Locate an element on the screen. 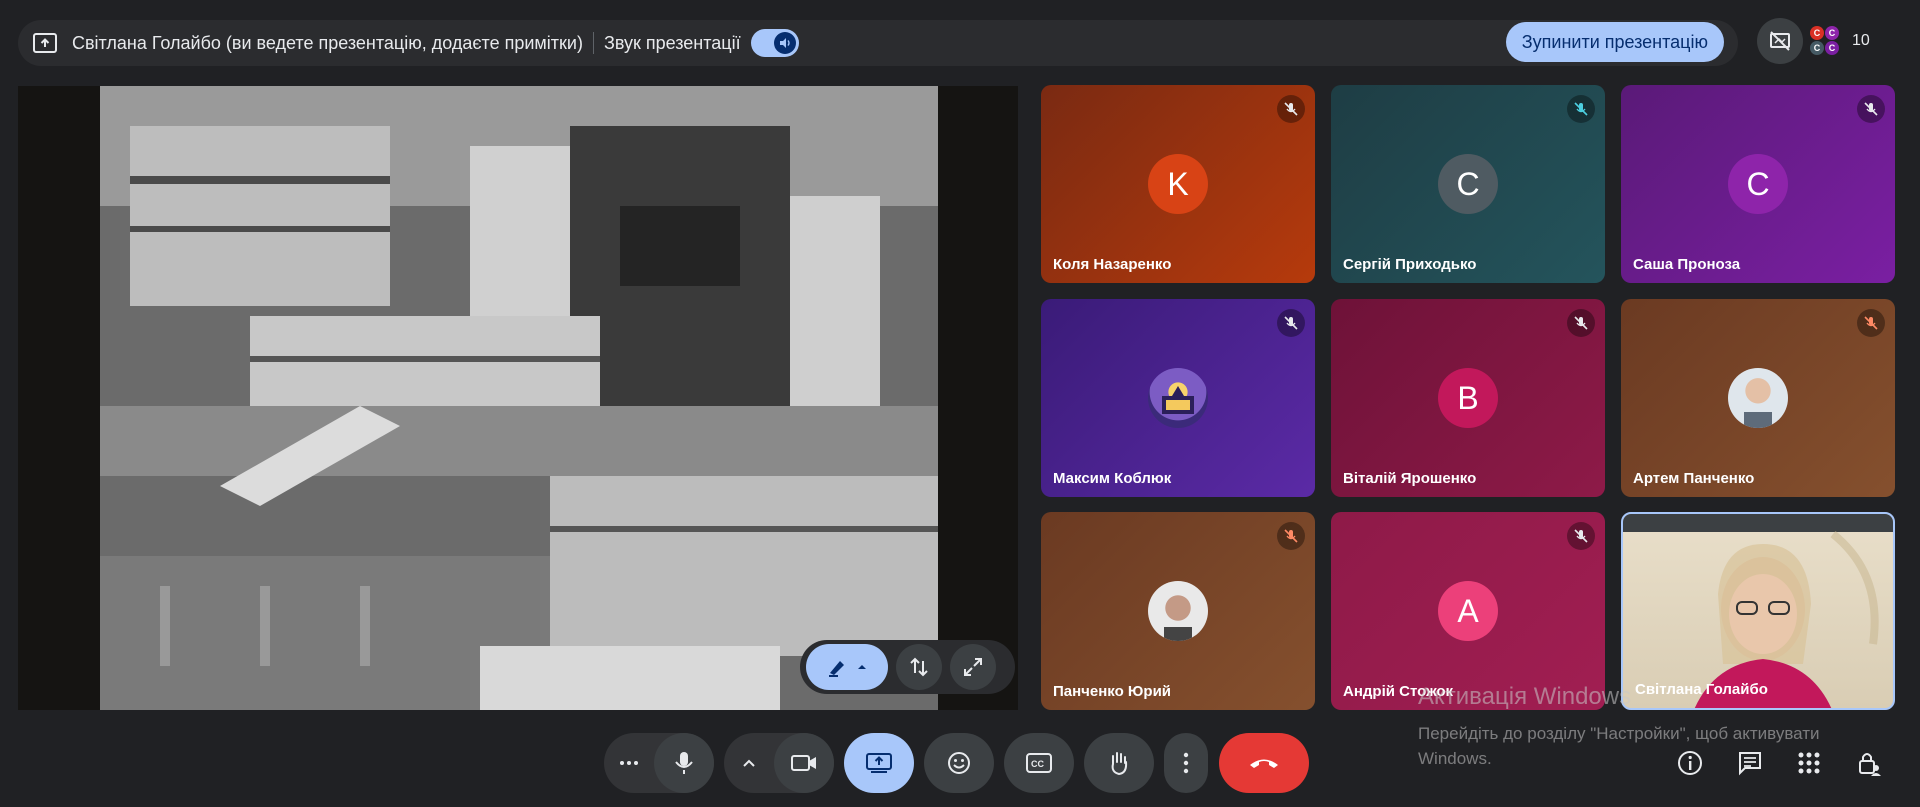 The width and height of the screenshot is (1920, 807). watermark-title: Активація Windows is located at coordinates (1525, 696).